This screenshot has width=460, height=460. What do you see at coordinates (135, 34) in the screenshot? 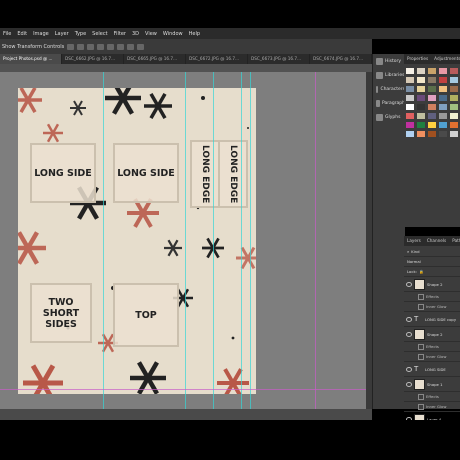
I see `menu-item: 3D` at bounding box center [135, 34].